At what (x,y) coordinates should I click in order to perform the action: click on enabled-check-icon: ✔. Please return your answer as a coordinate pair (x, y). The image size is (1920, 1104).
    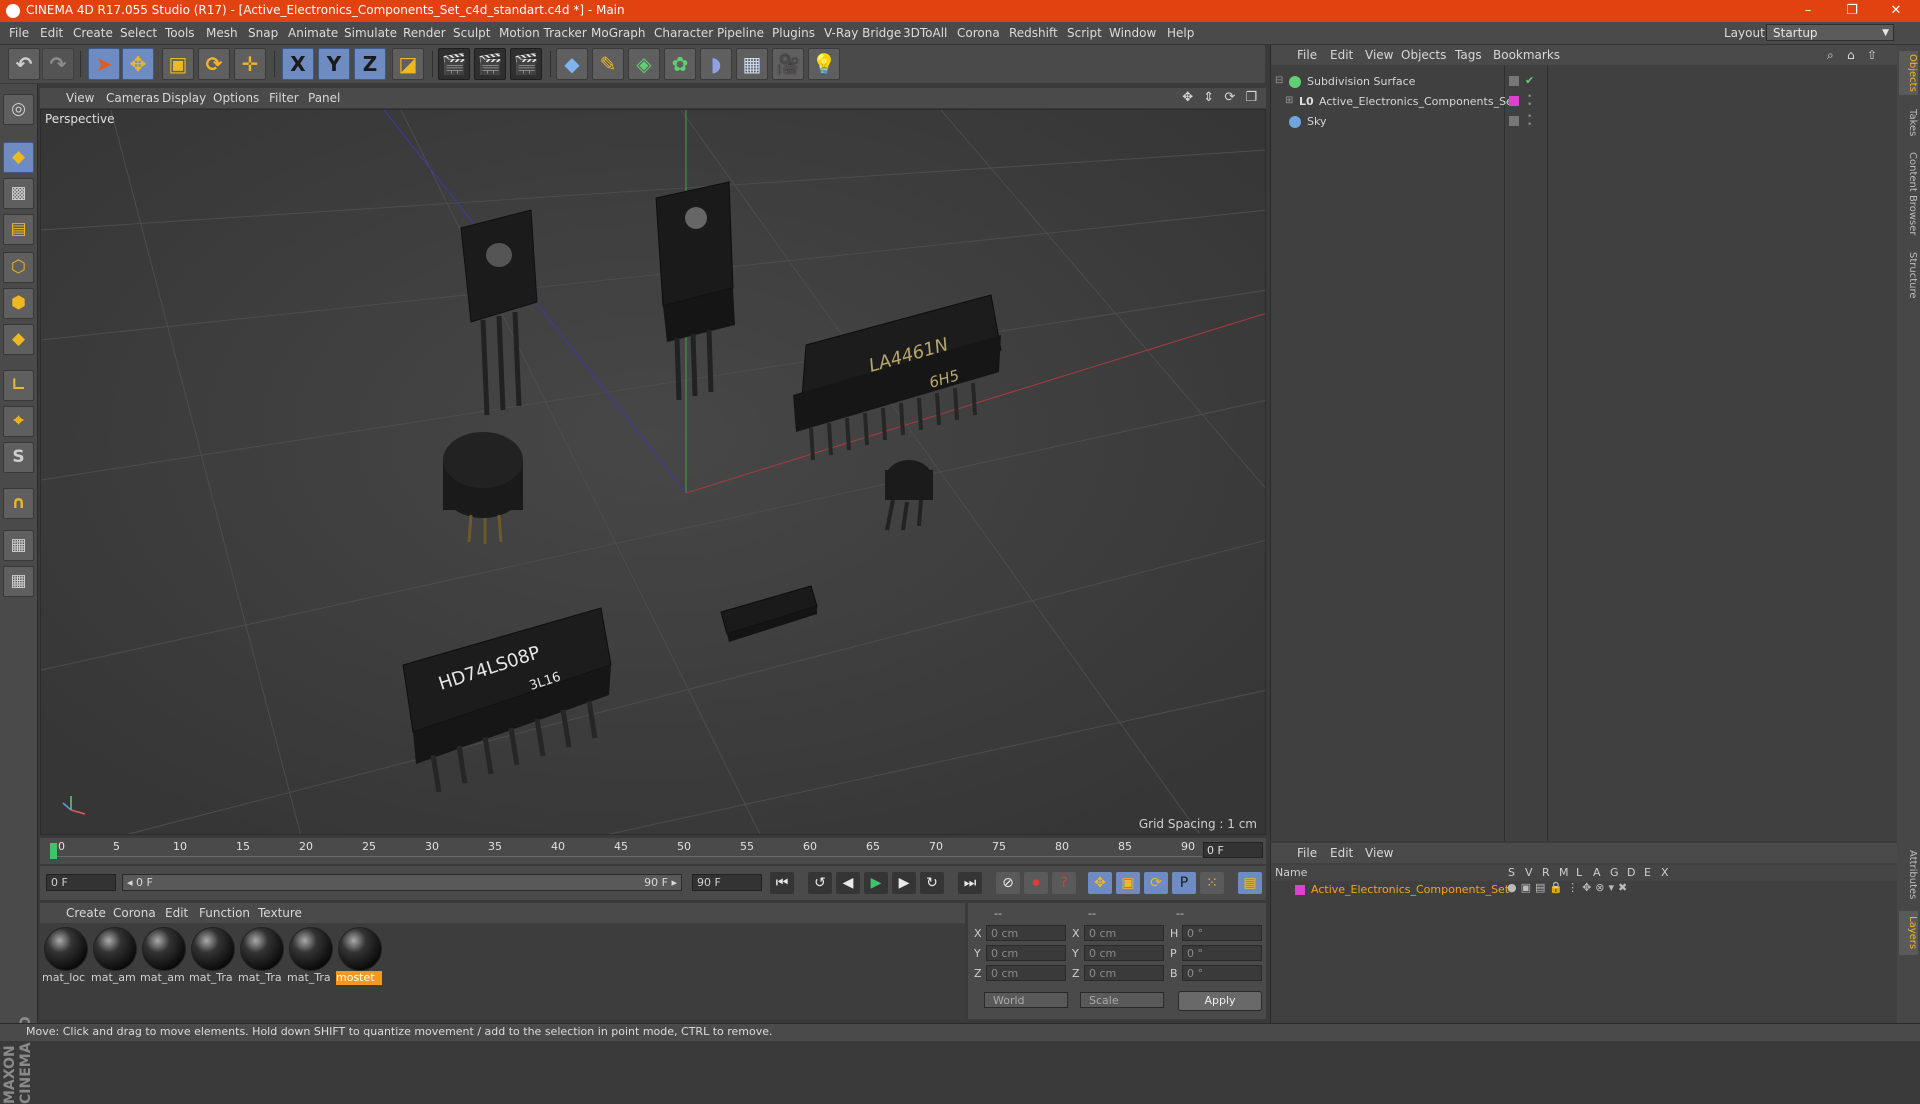
    Looking at the image, I should click on (1529, 80).